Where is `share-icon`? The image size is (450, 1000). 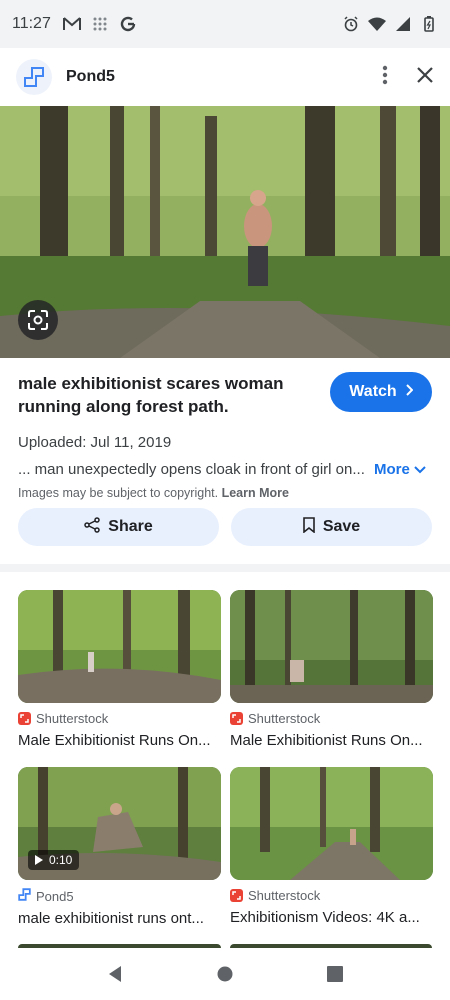 share-icon is located at coordinates (92, 527).